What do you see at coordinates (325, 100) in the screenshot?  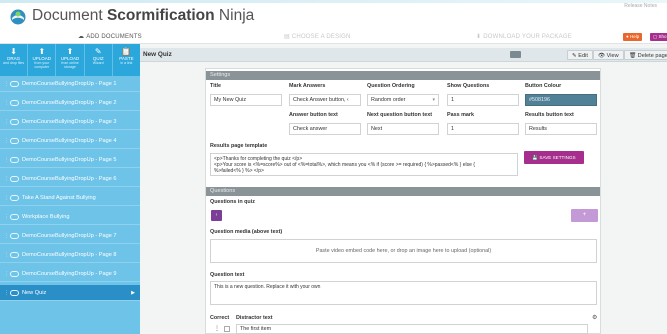 I see `mark-answers-select: Check Answer button, ‹` at bounding box center [325, 100].